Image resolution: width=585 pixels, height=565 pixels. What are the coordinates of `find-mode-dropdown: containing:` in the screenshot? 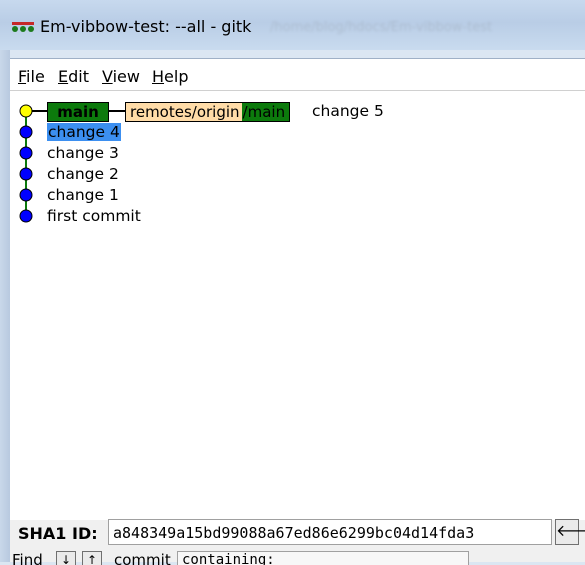 It's located at (323, 558).